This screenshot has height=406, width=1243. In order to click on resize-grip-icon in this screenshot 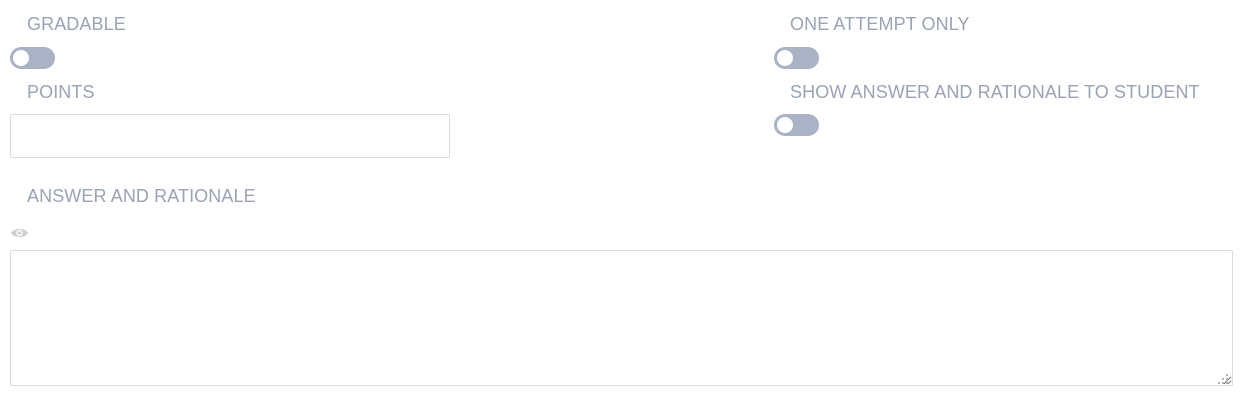, I will do `click(1223, 378)`.